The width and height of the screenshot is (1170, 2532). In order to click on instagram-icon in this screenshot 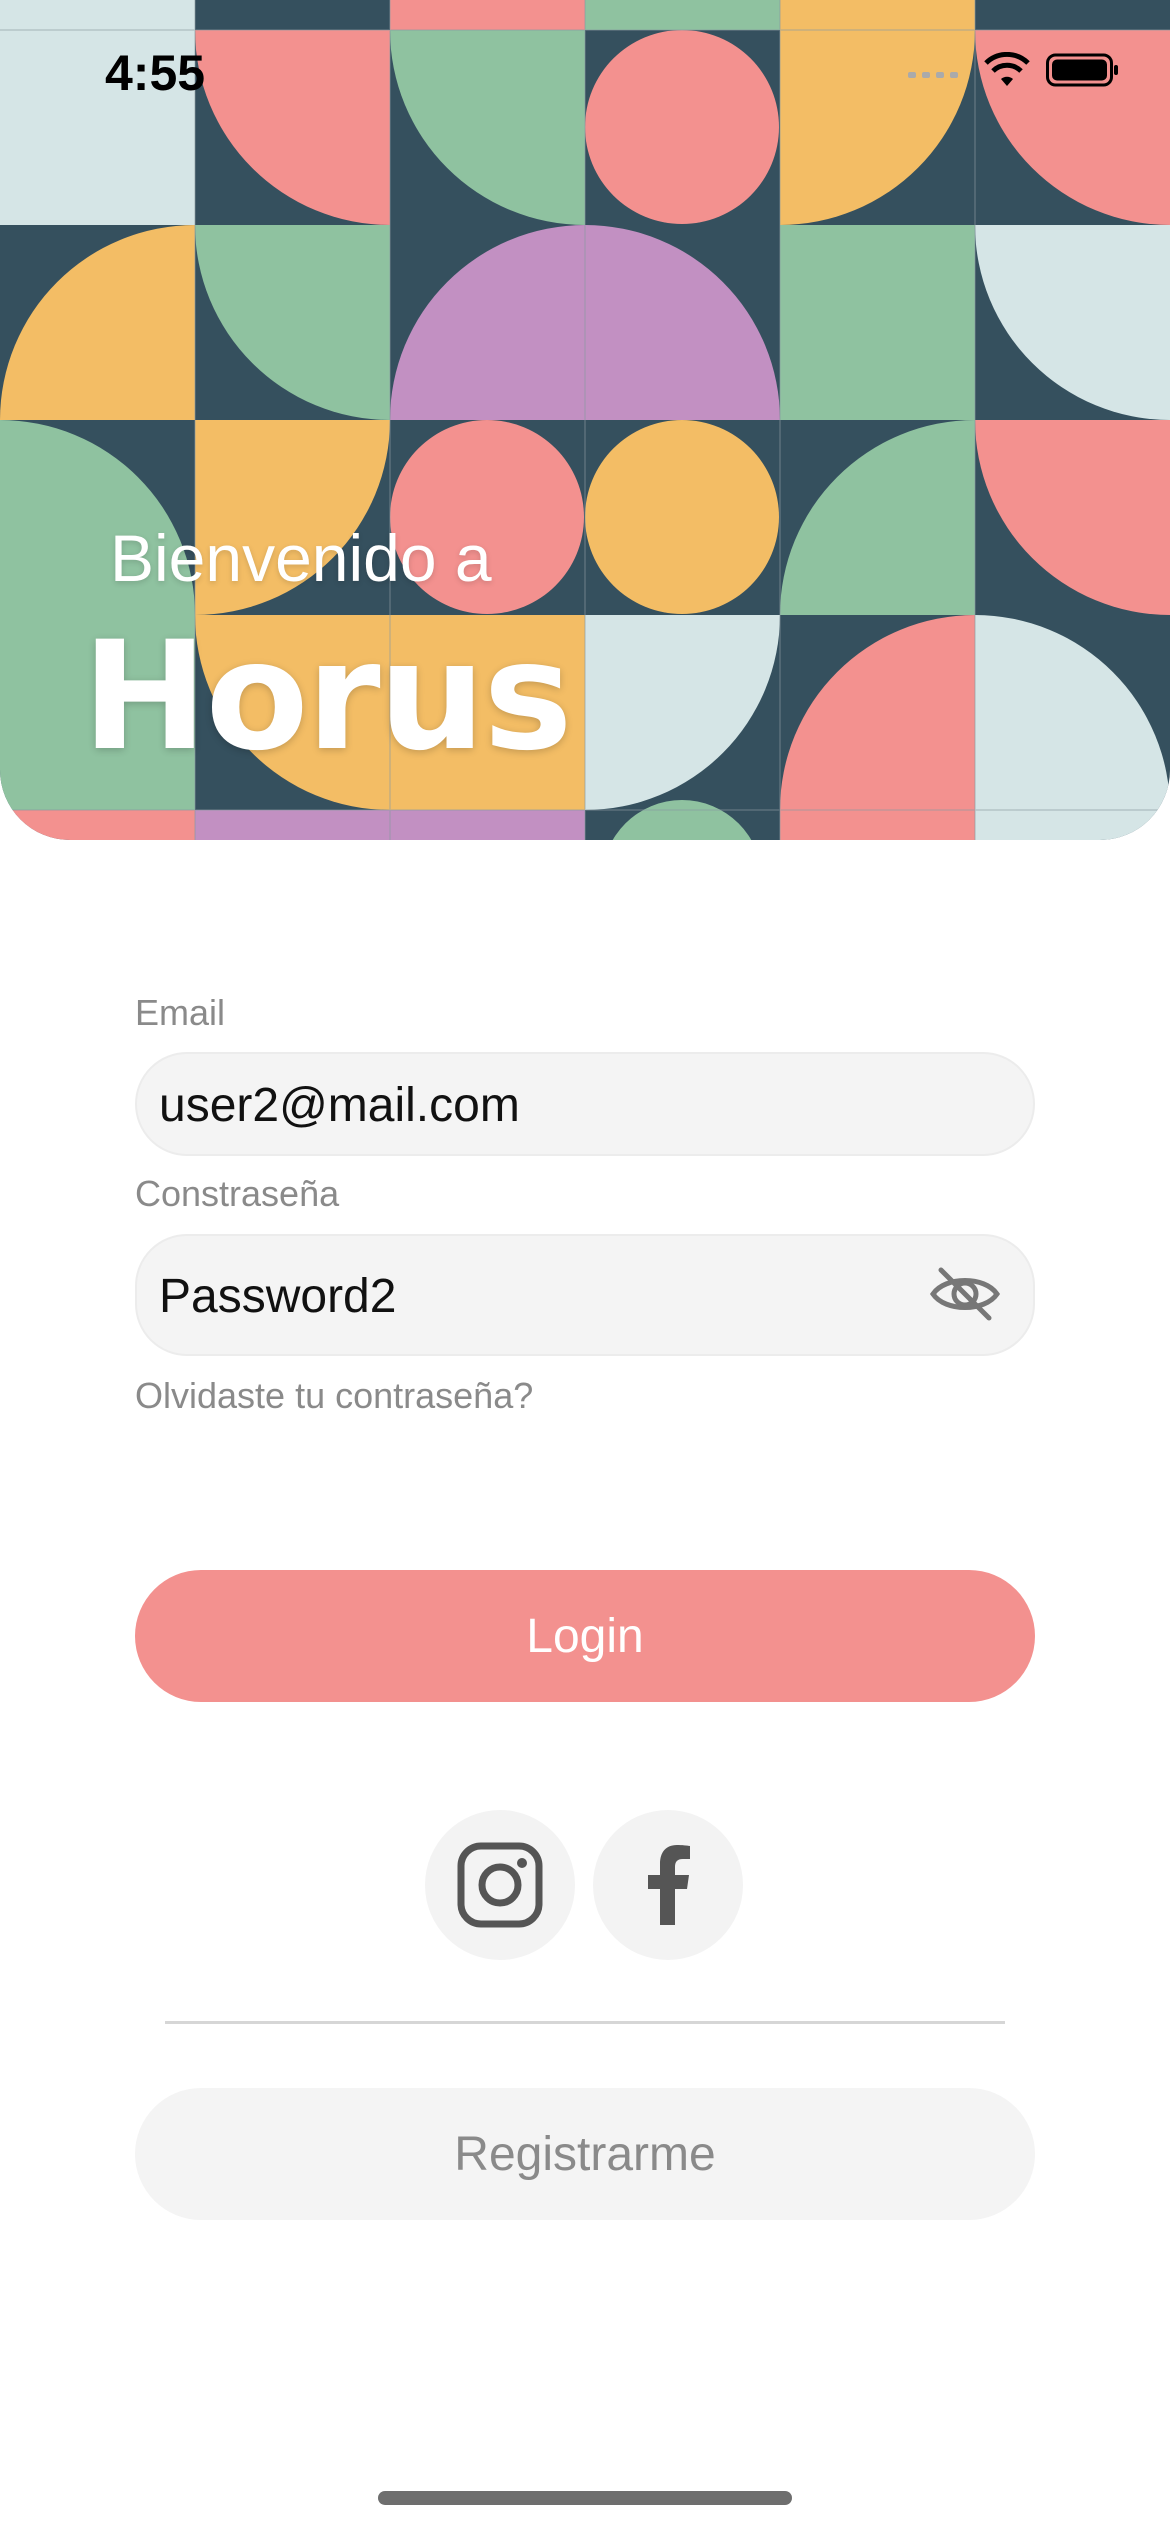, I will do `click(500, 1885)`.